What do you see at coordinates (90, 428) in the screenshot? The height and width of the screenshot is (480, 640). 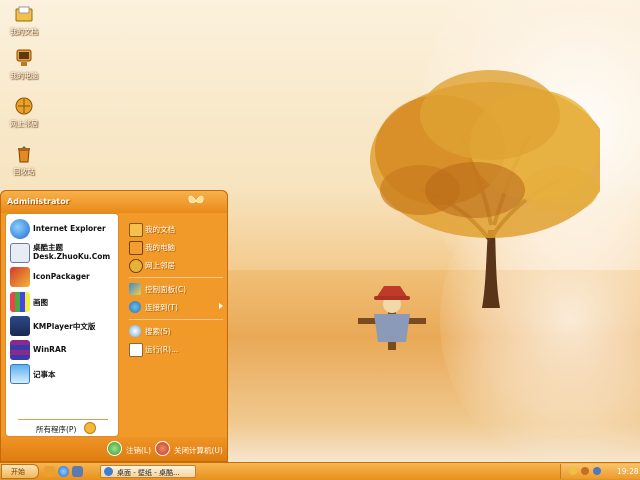 I see `arrow-right-icon` at bounding box center [90, 428].